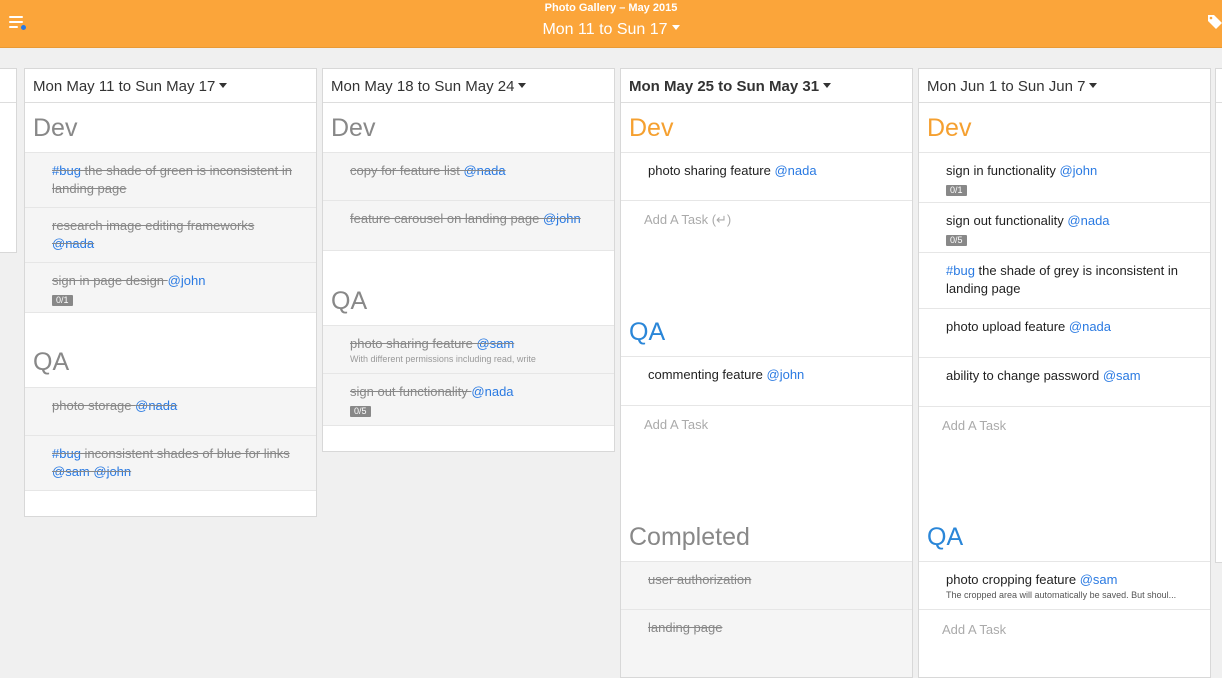  Describe the element at coordinates (94, 405) in the screenshot. I see `task-text: photo storage` at that location.